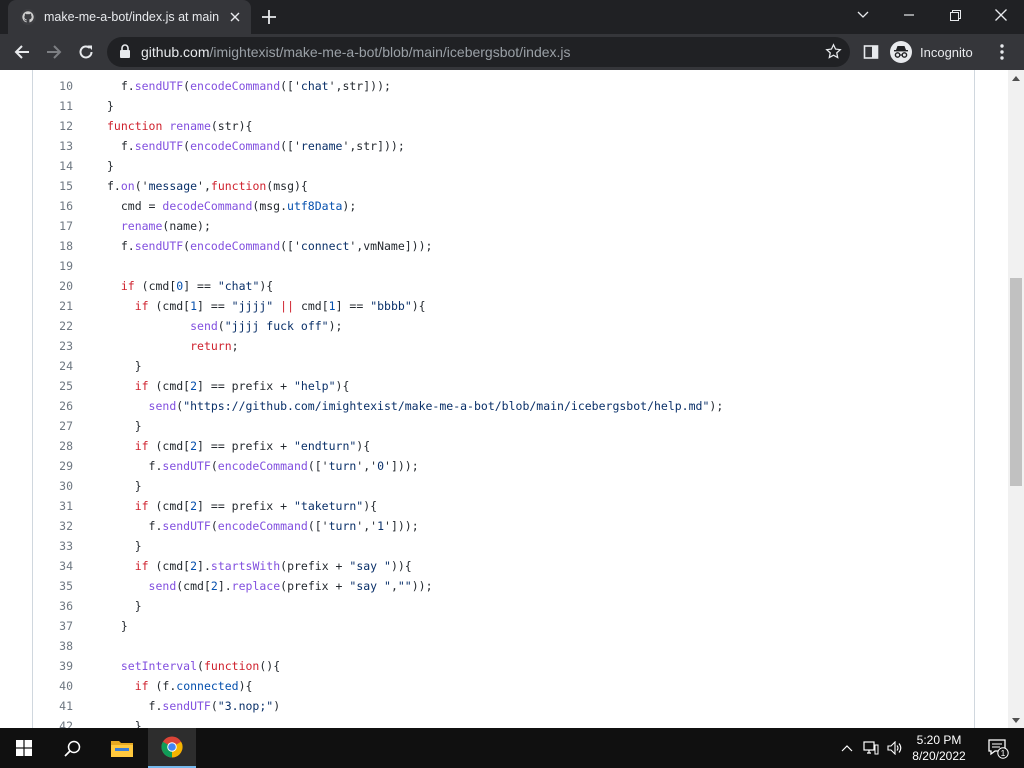  Describe the element at coordinates (53, 566) in the screenshot. I see `line-number: 34` at that location.